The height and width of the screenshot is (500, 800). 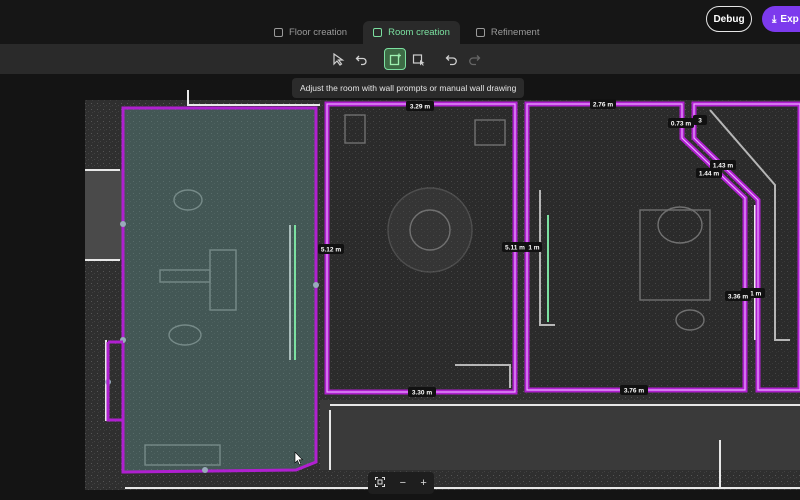 I want to click on undo-wall-icon, so click(x=361, y=59).